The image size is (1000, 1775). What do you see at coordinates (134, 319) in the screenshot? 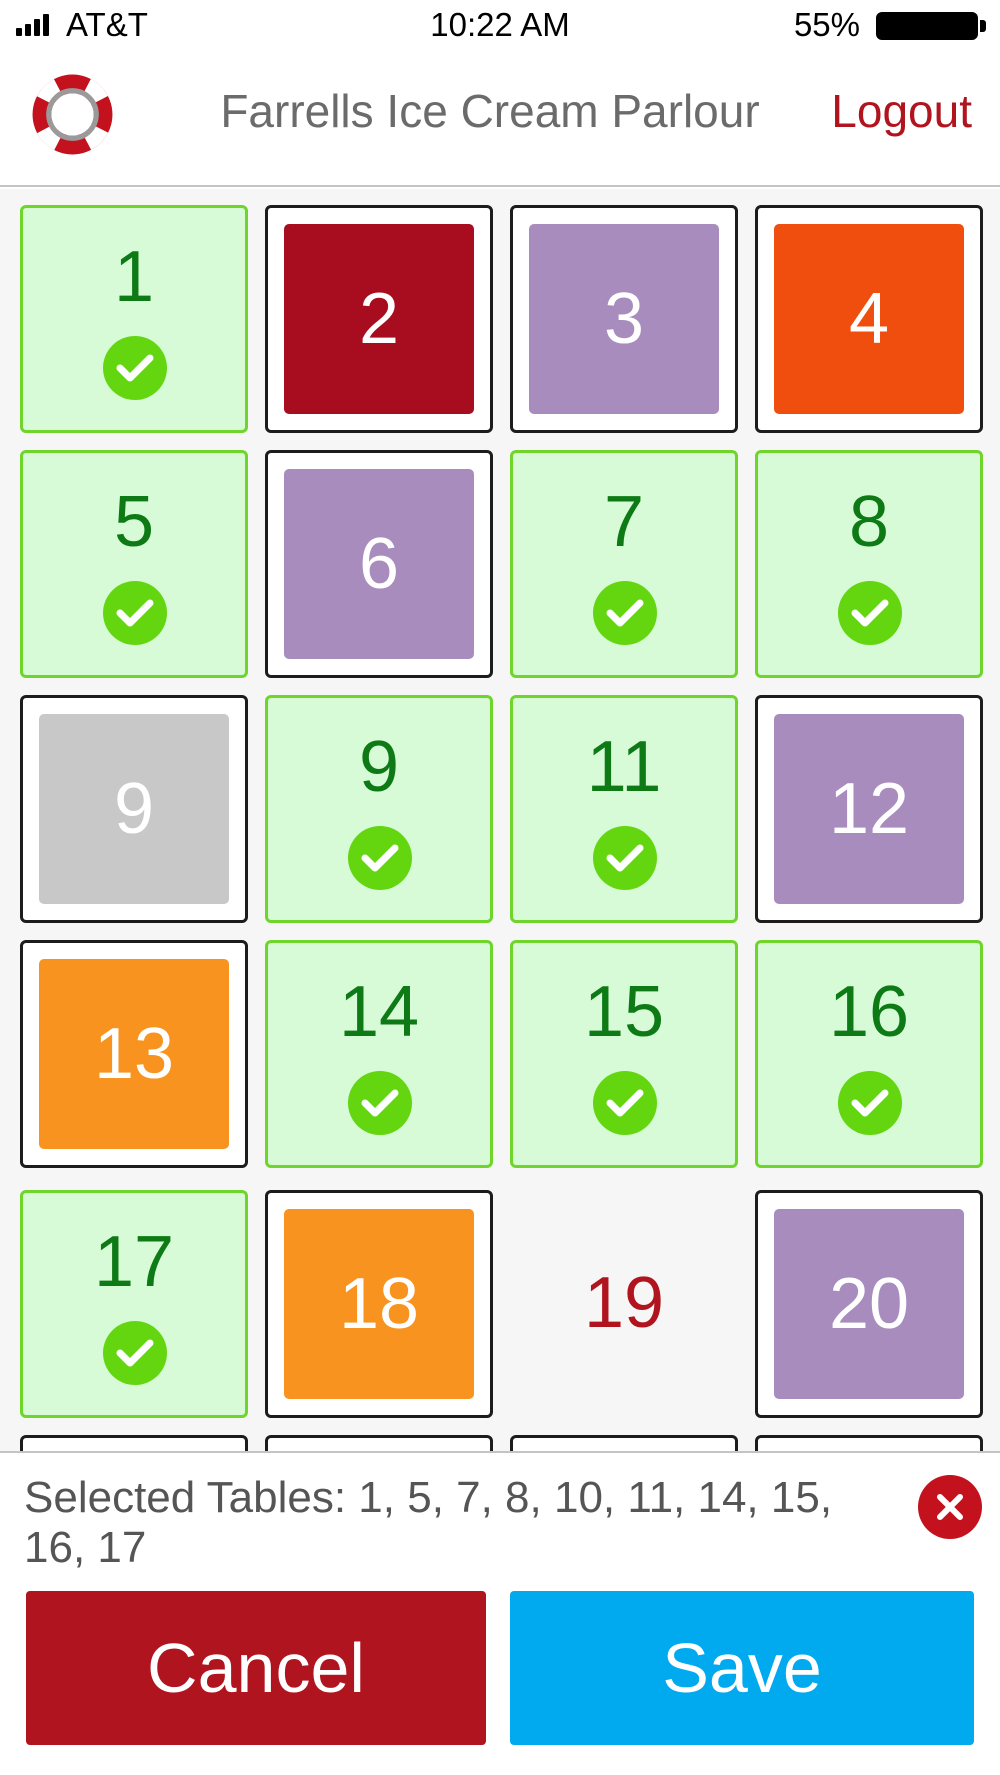
I see `table-tile: 1` at bounding box center [134, 319].